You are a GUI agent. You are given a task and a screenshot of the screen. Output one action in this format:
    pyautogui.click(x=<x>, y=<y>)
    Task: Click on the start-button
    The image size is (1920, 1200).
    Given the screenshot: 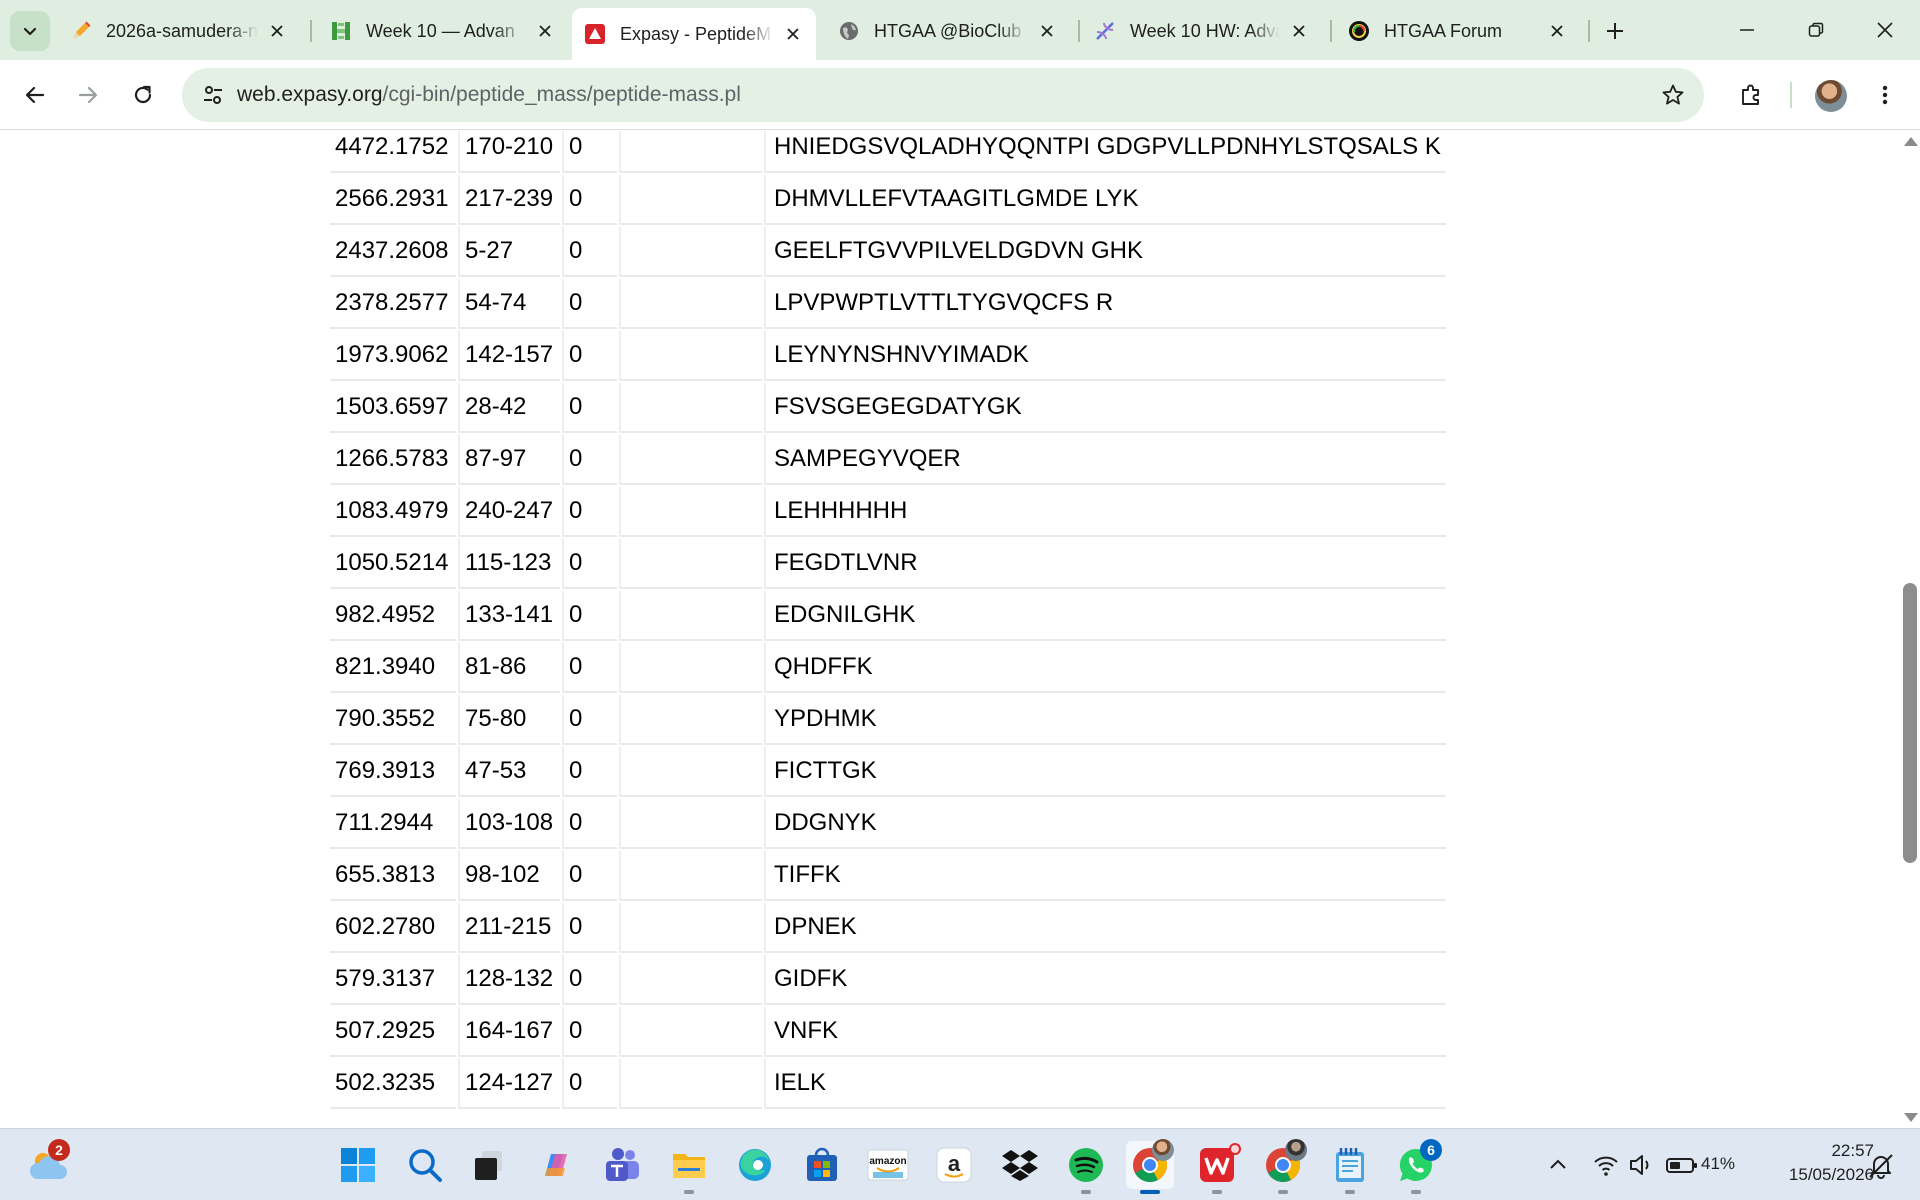 What is the action you would take?
    pyautogui.click(x=358, y=1165)
    